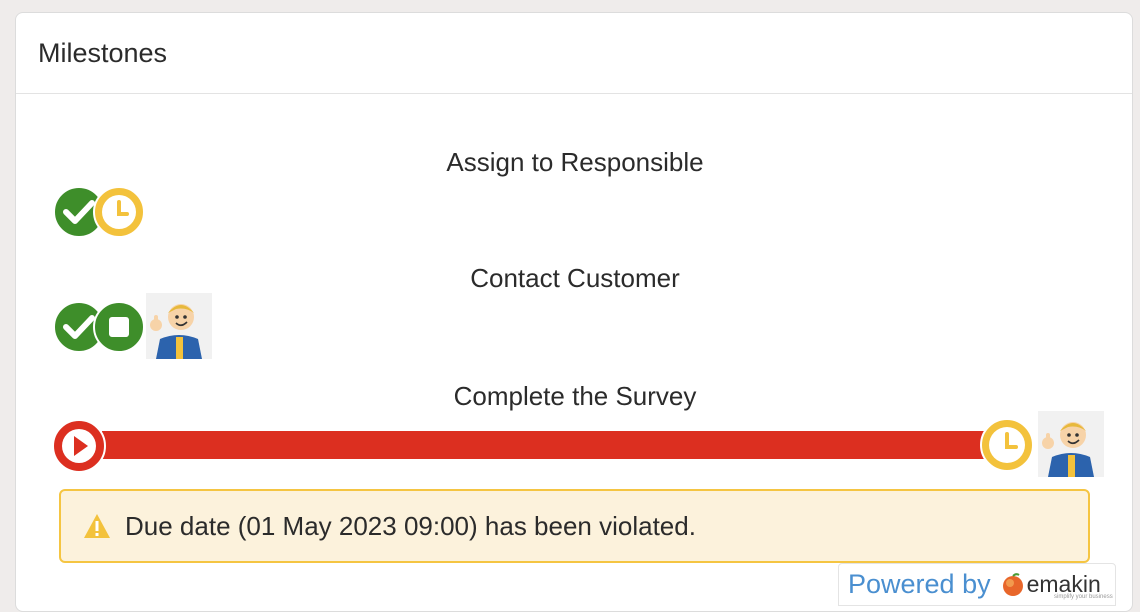  I want to click on powered-by-badge: Powered by emakin simplify your business, so click(977, 584).